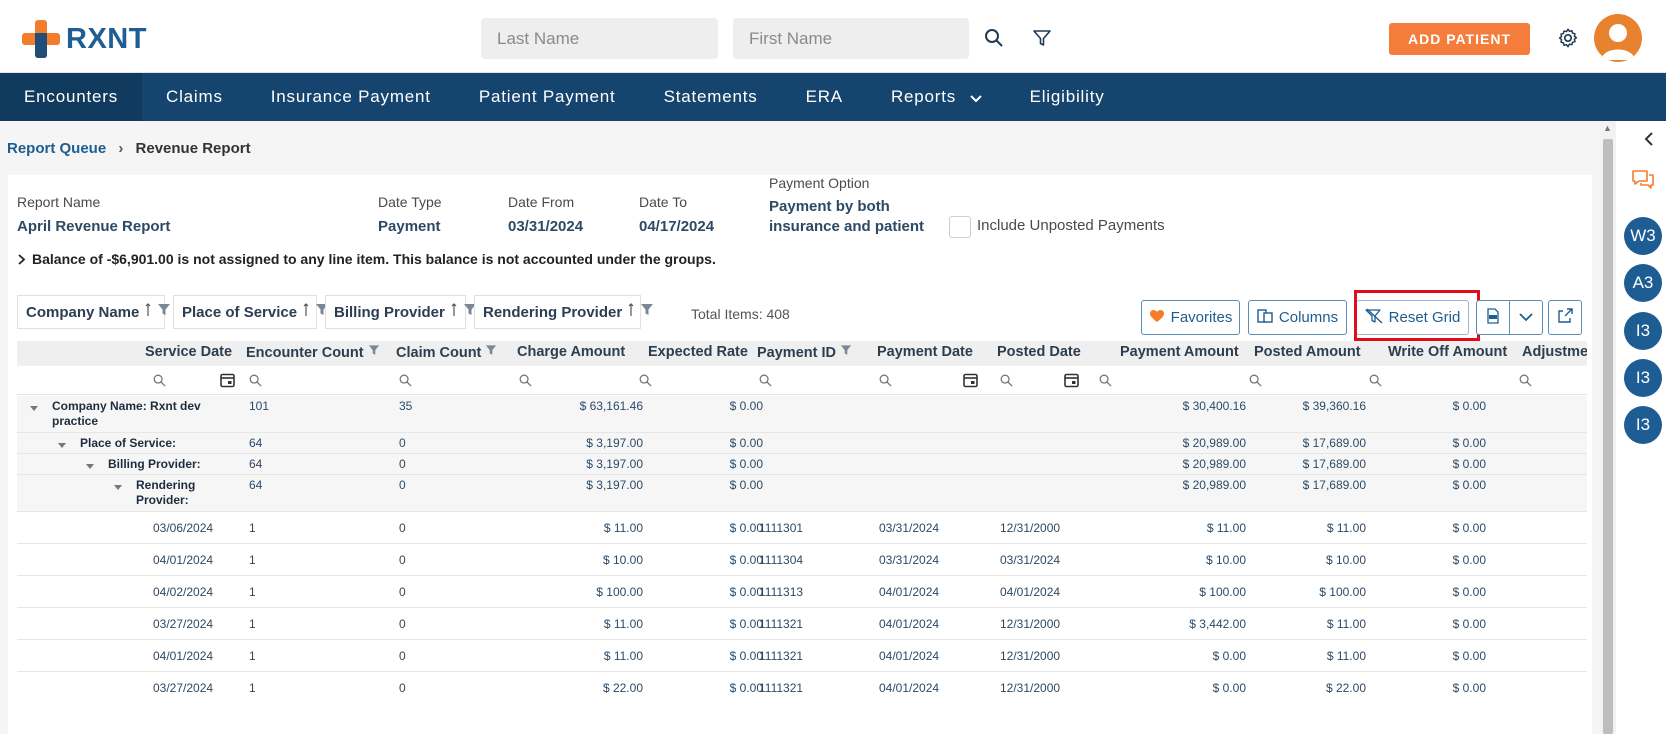  Describe the element at coordinates (1447, 352) in the screenshot. I see `col-write-off-amount: Write Off Amount` at that location.